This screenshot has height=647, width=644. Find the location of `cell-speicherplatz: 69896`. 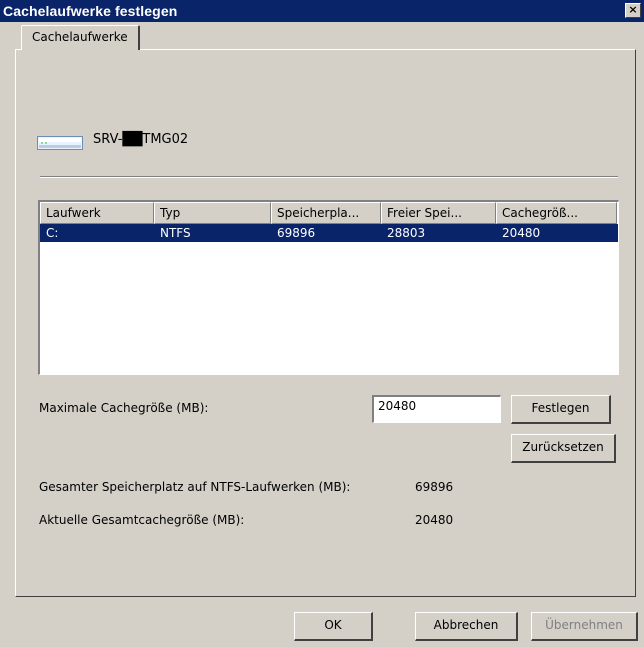

cell-speicherplatz: 69896 is located at coordinates (296, 233).